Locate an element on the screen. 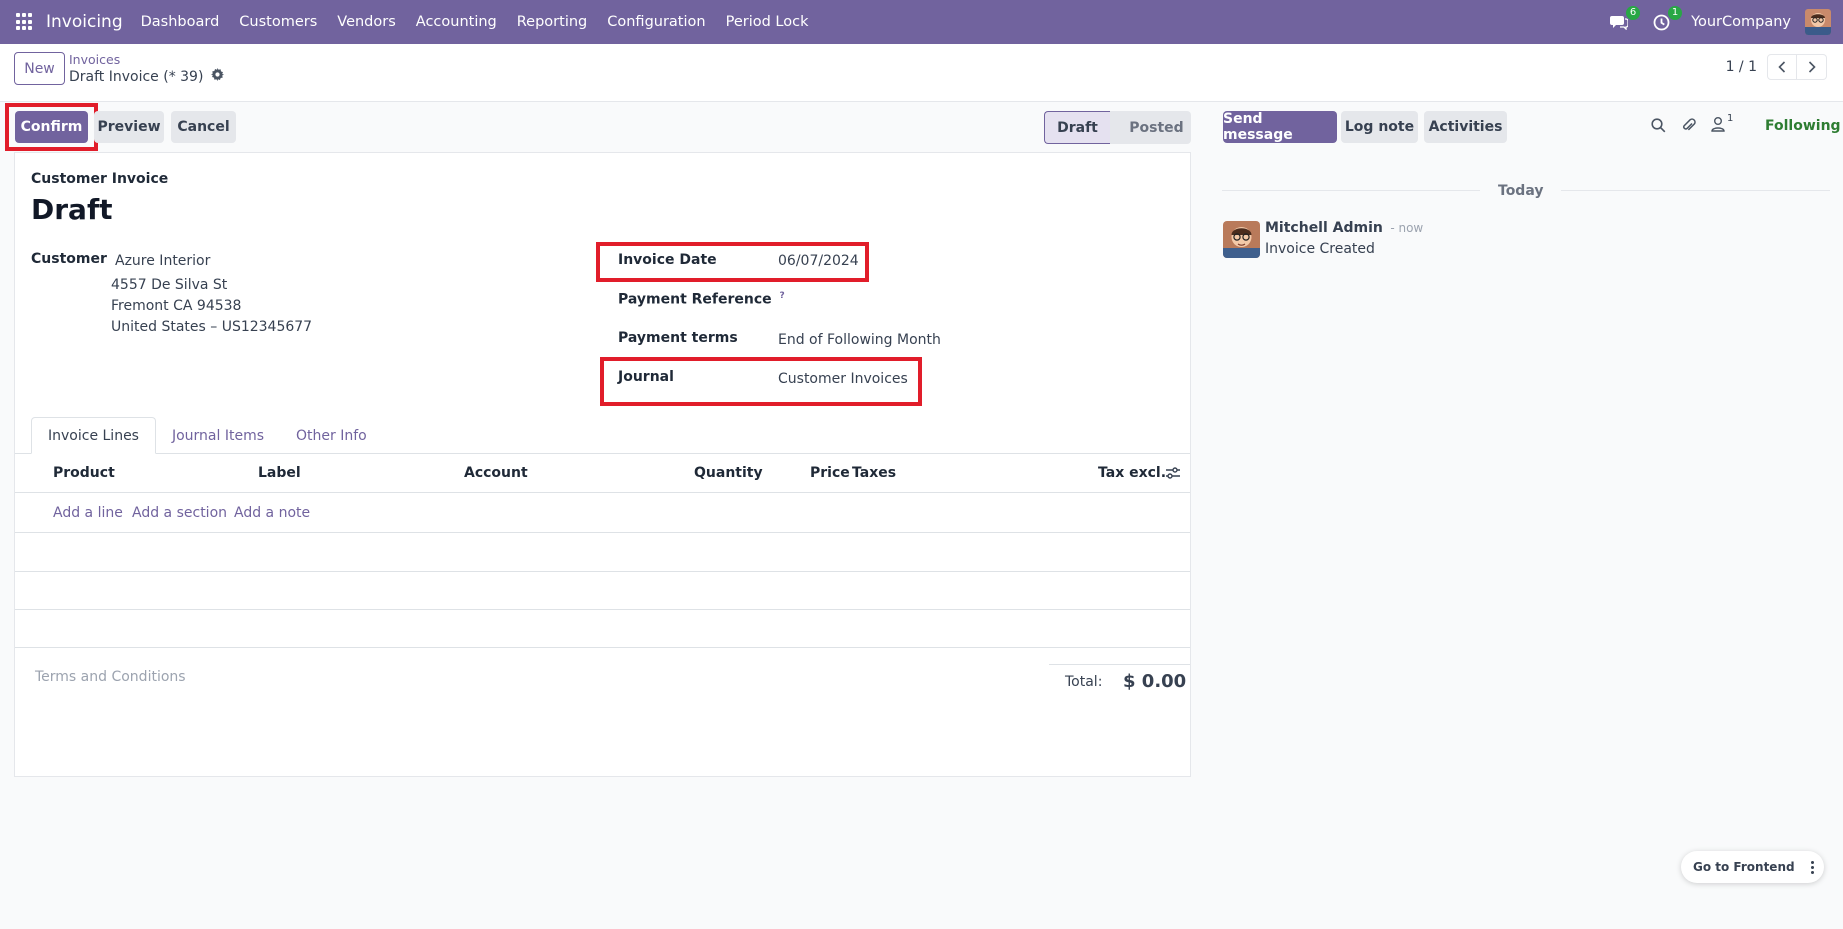  date-separator-label: Today is located at coordinates (1521, 191).